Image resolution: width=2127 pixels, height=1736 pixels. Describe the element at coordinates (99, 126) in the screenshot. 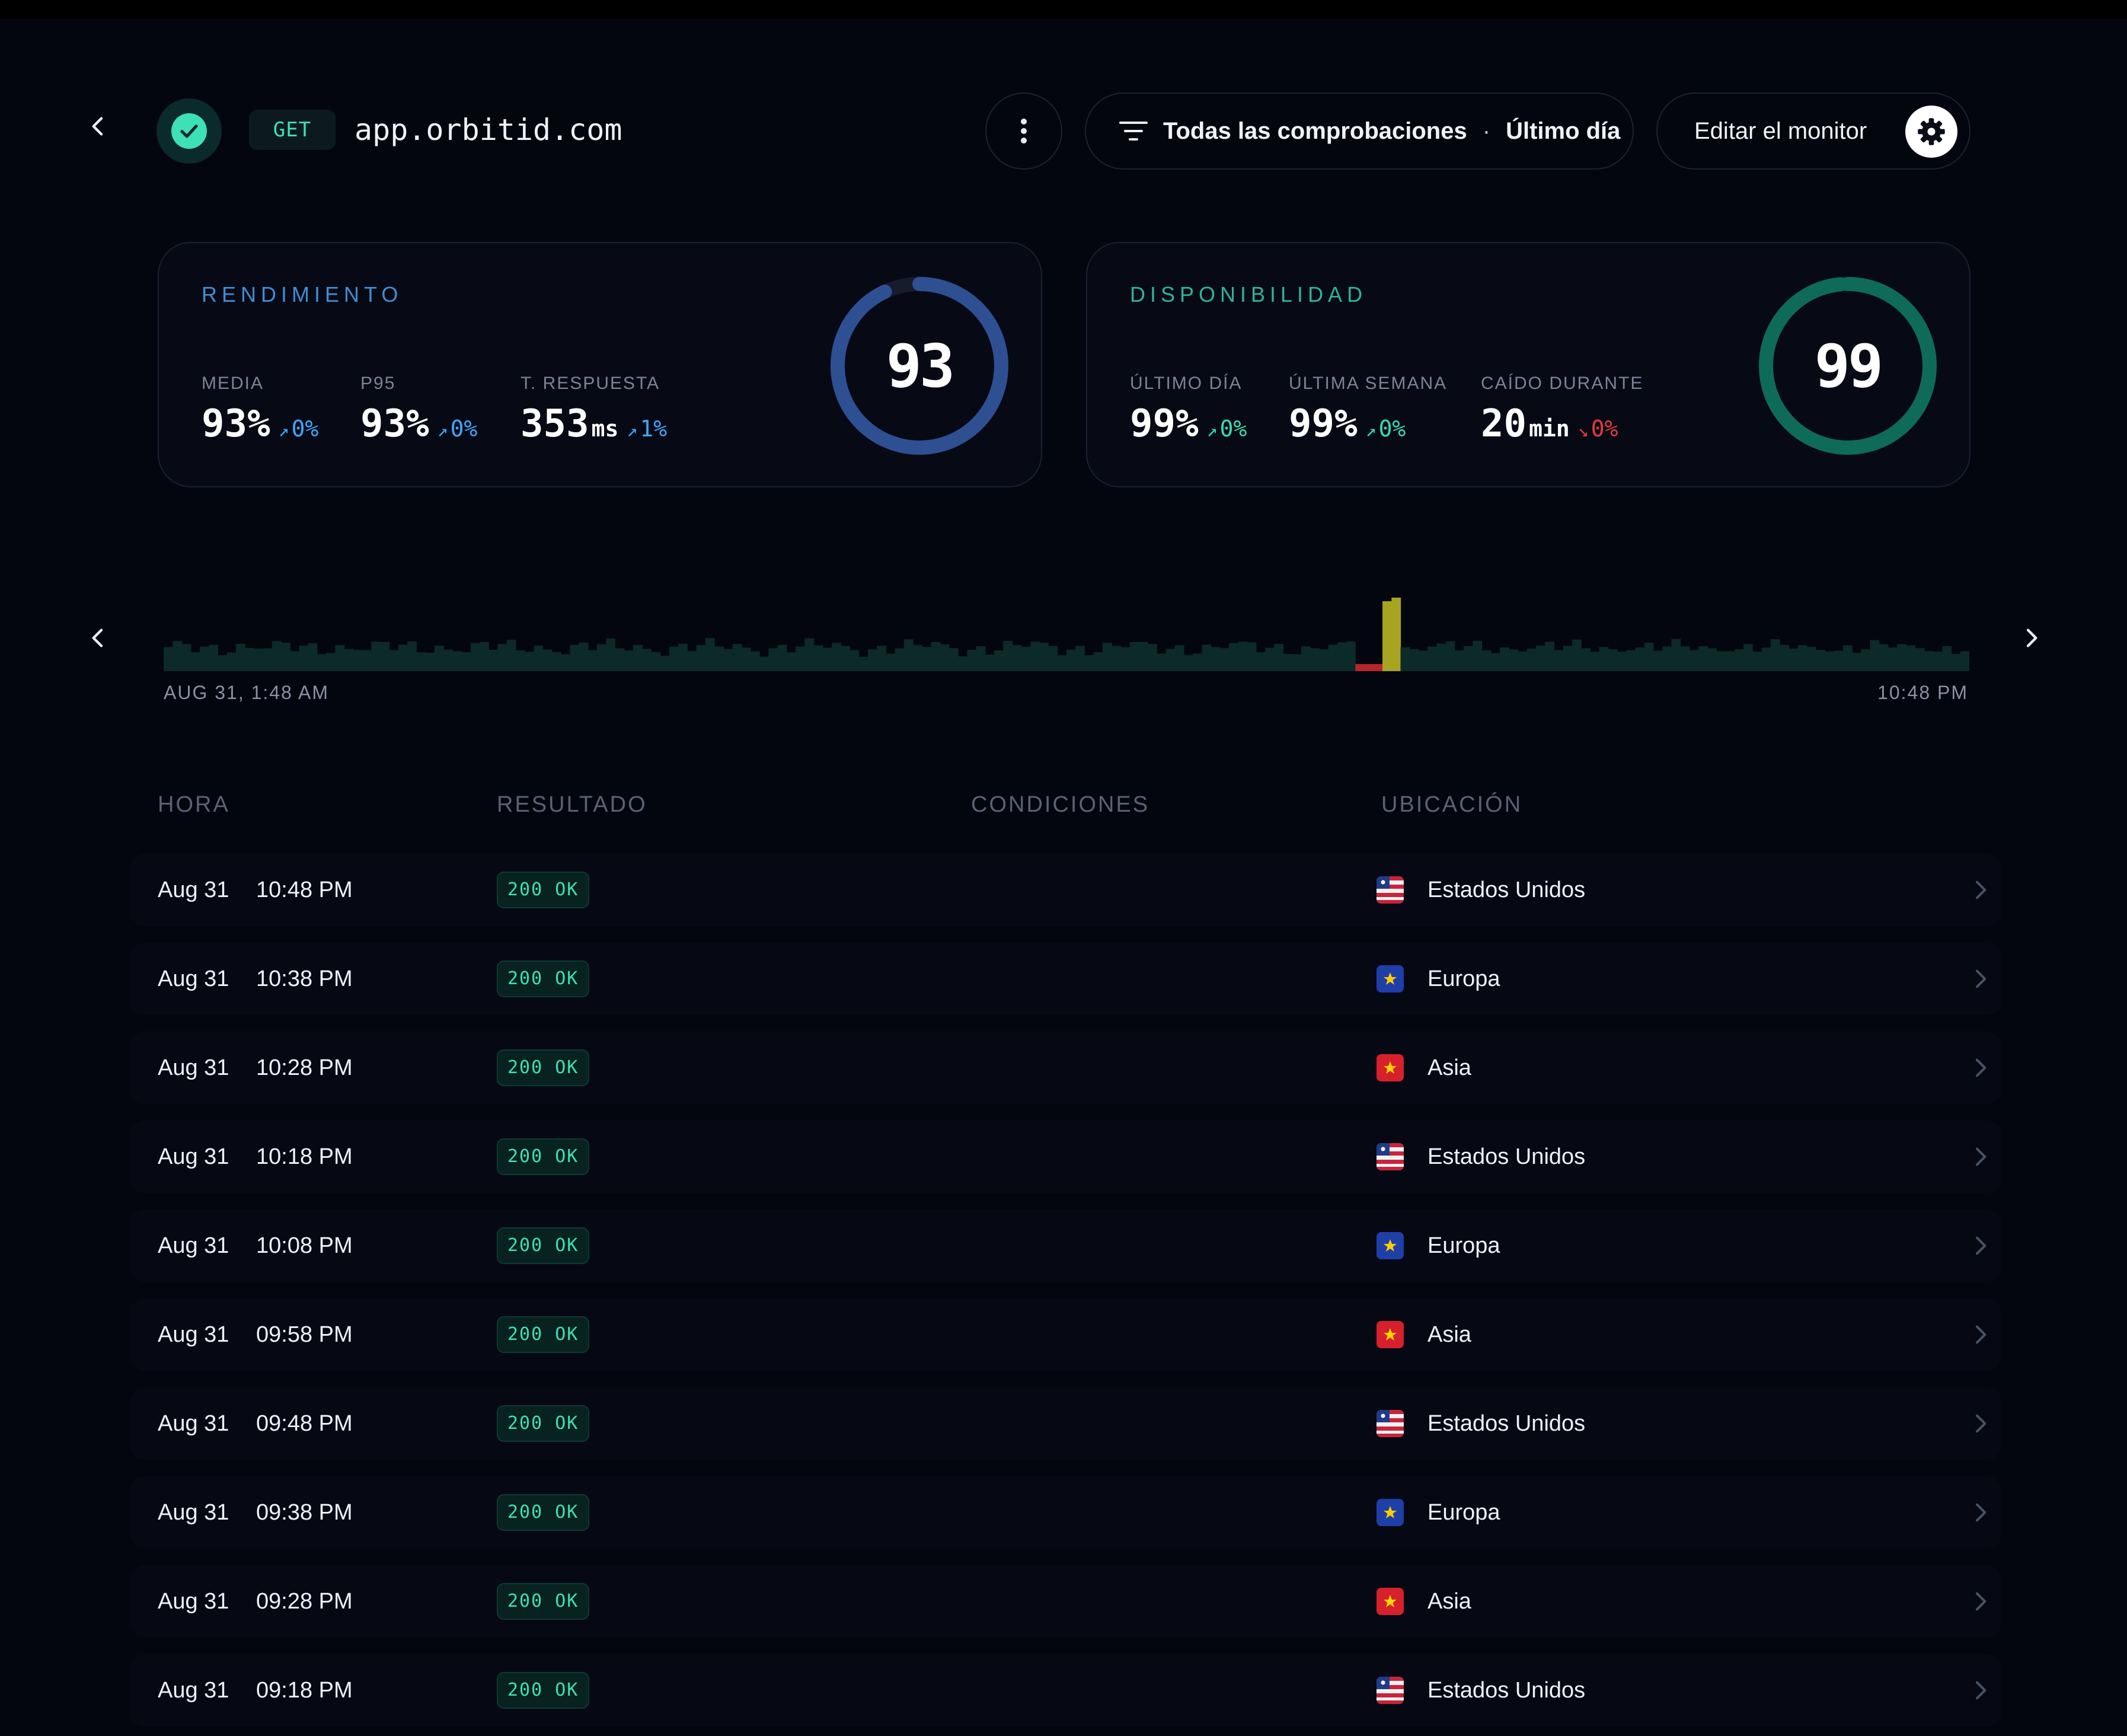

I see `back-button` at that location.